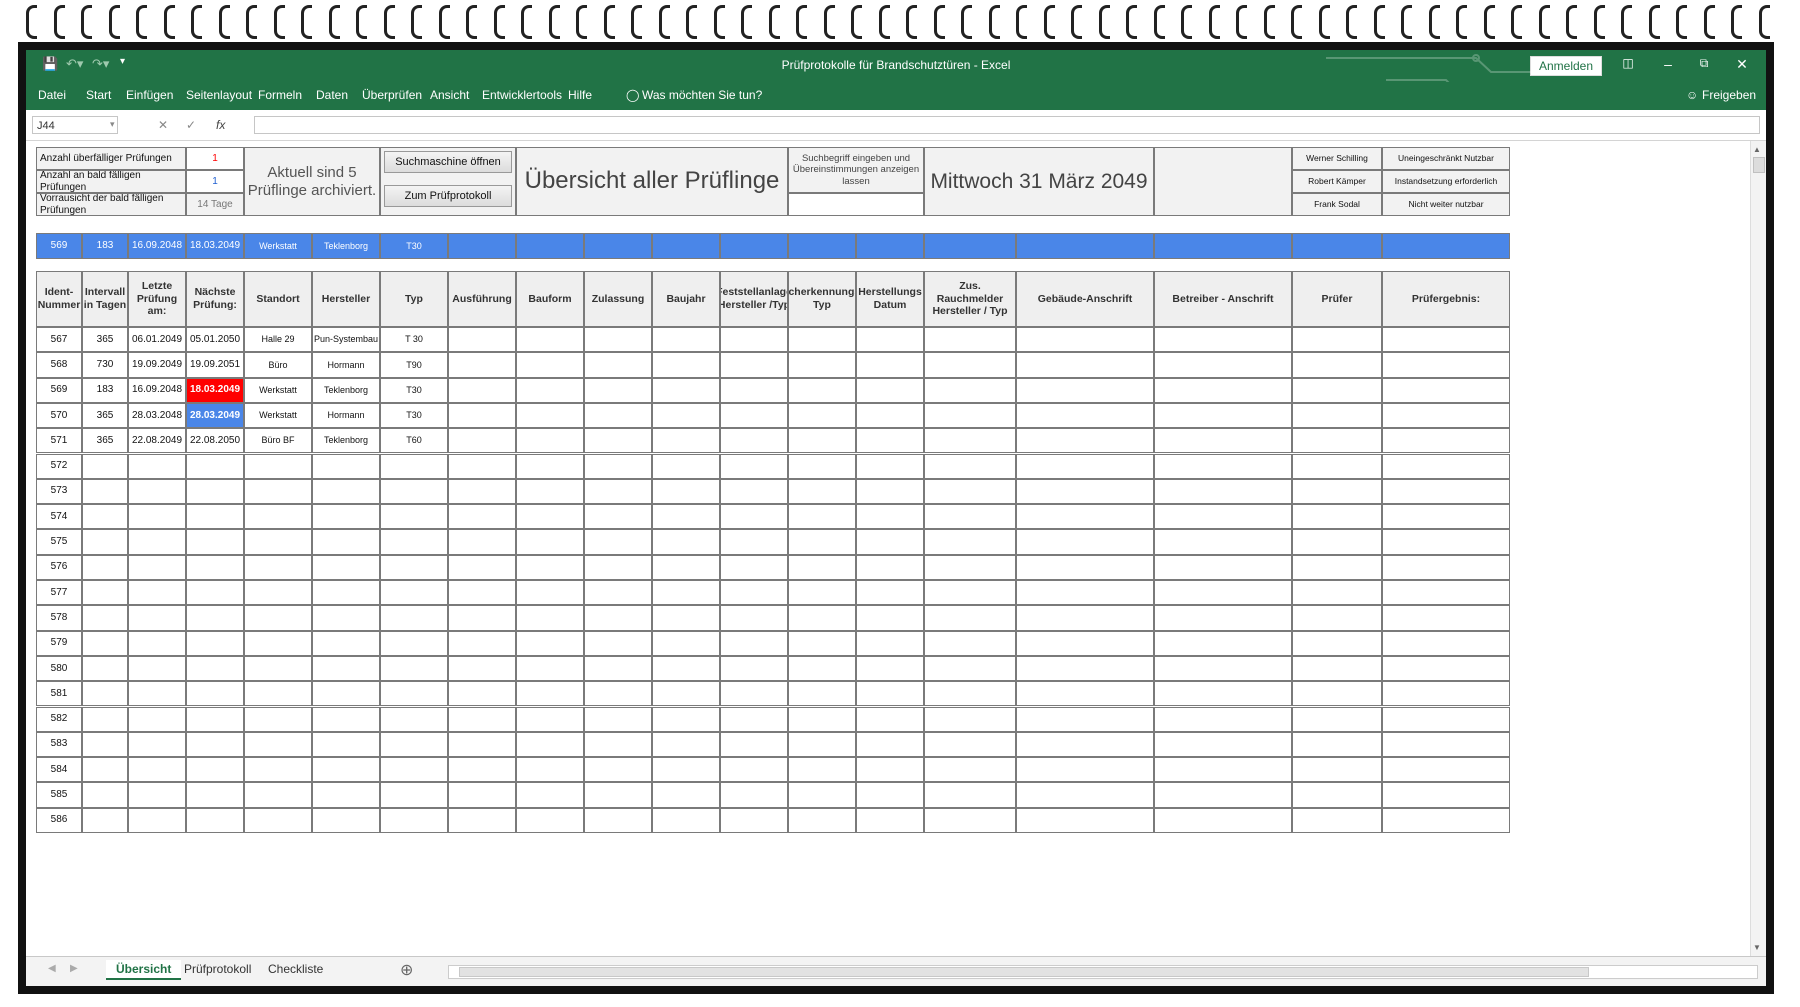 This screenshot has width=1800, height=1007. What do you see at coordinates (278, 299) in the screenshot?
I see `column-header: Standort` at bounding box center [278, 299].